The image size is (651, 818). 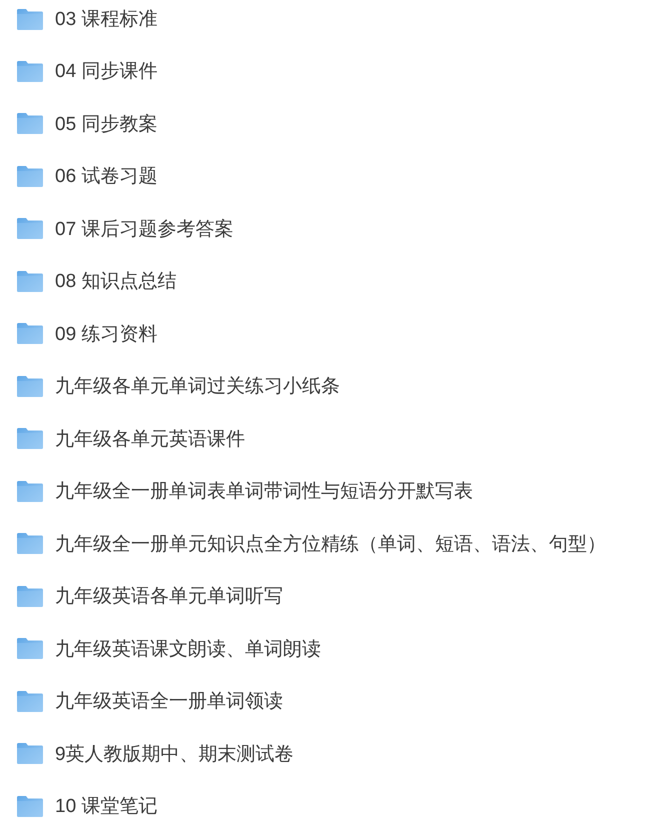 I want to click on folder-name: 09 练习资料, so click(x=106, y=333).